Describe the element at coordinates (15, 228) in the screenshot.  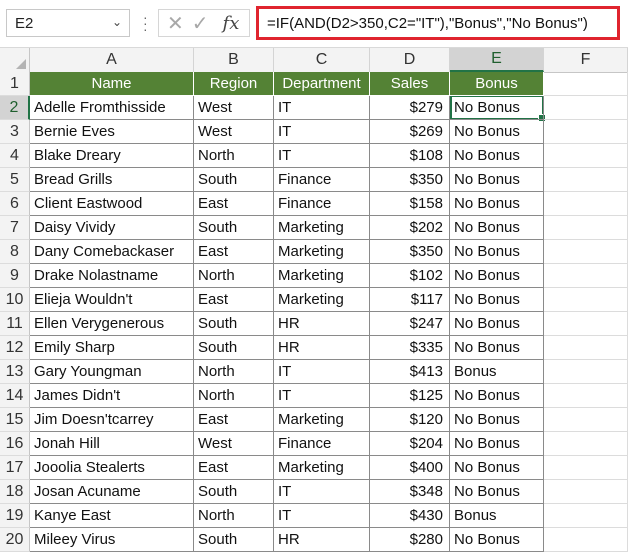
I see `row-header: 7` at that location.